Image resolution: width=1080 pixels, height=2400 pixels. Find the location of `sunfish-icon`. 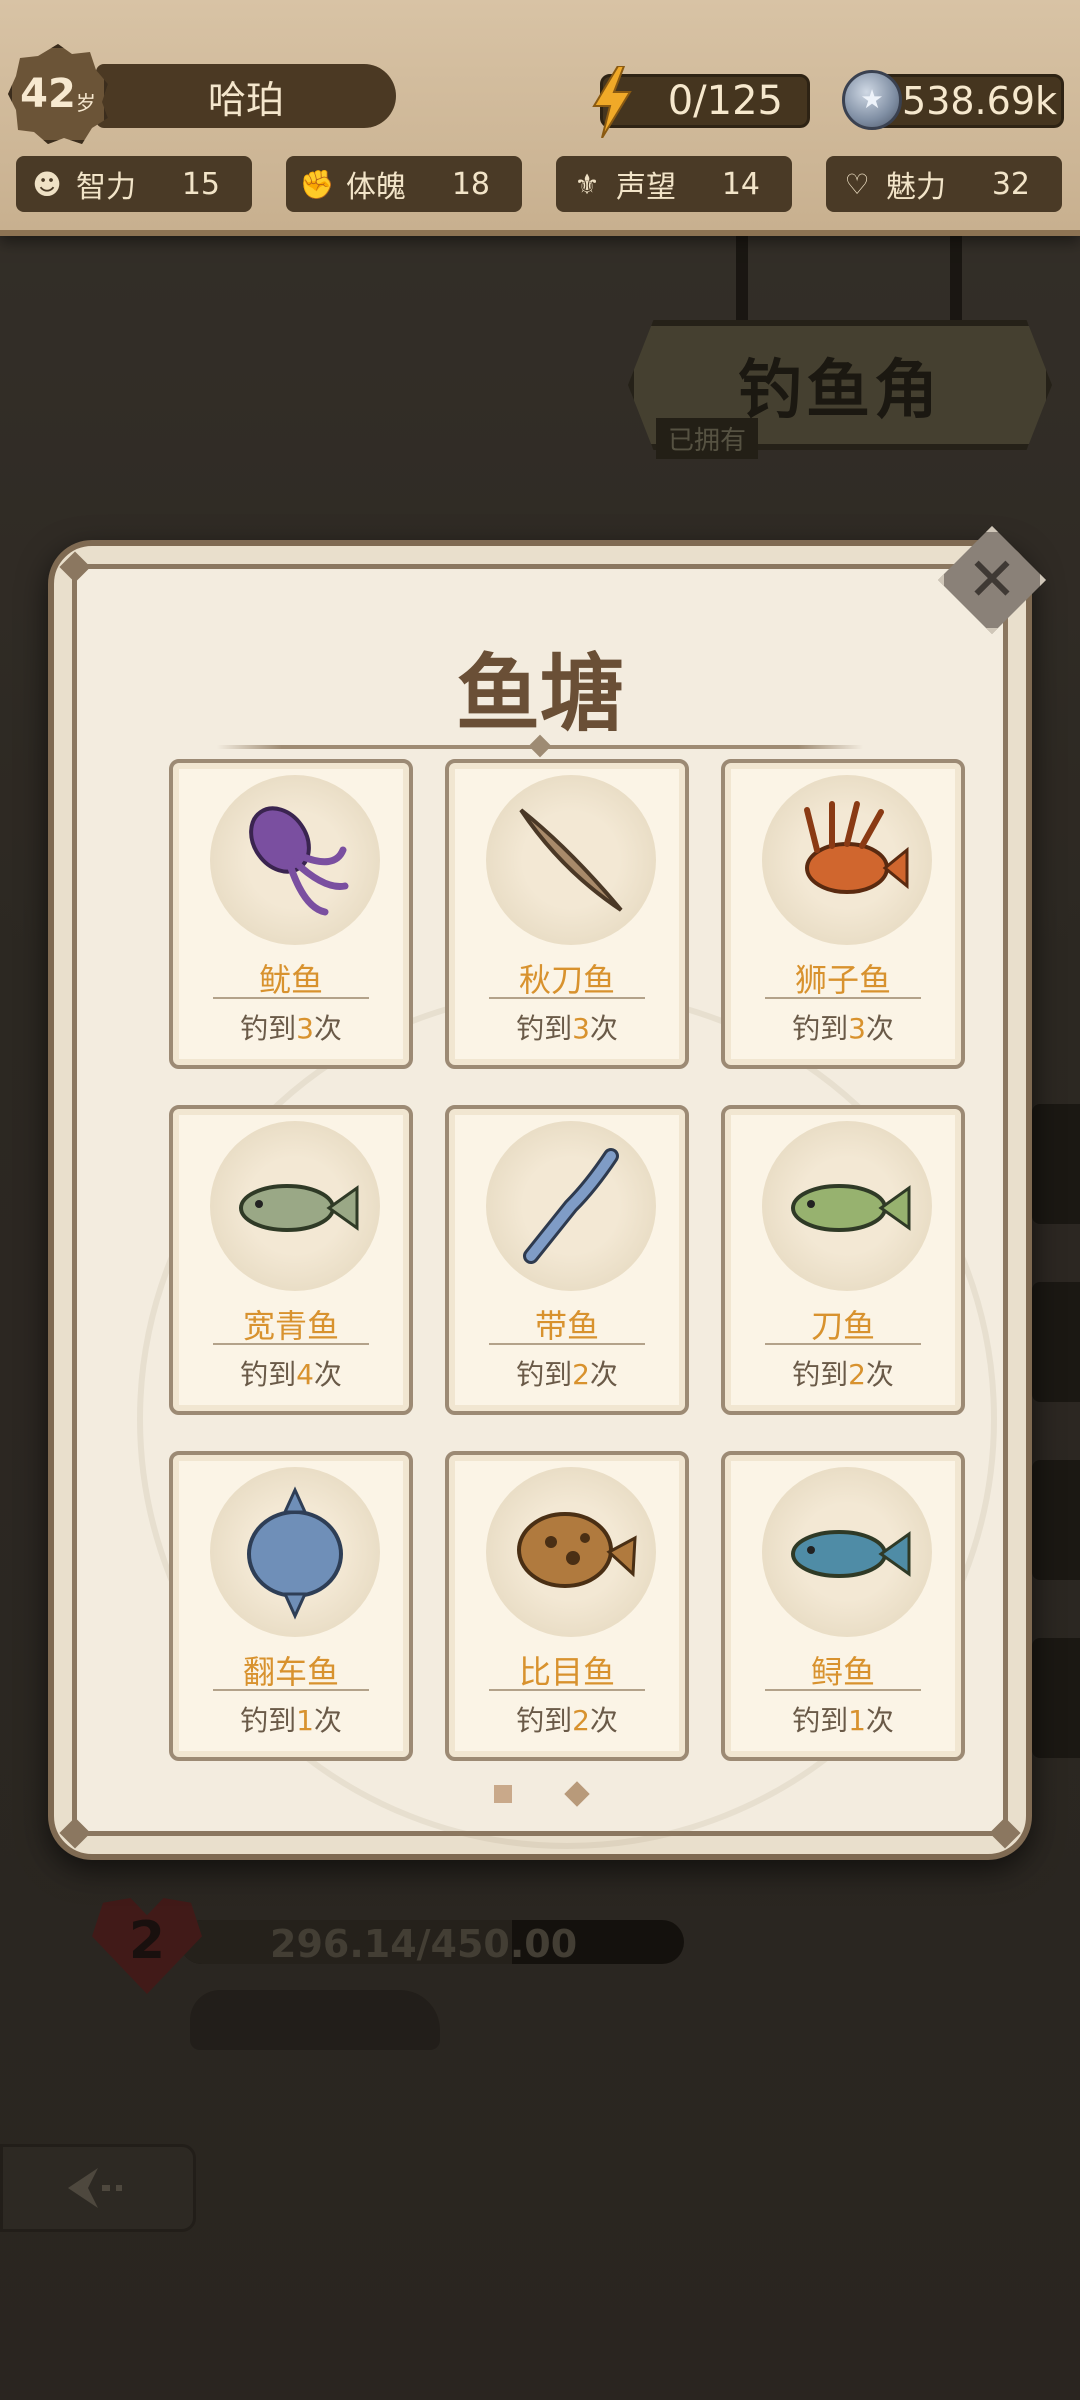

sunfish-icon is located at coordinates (295, 1553).